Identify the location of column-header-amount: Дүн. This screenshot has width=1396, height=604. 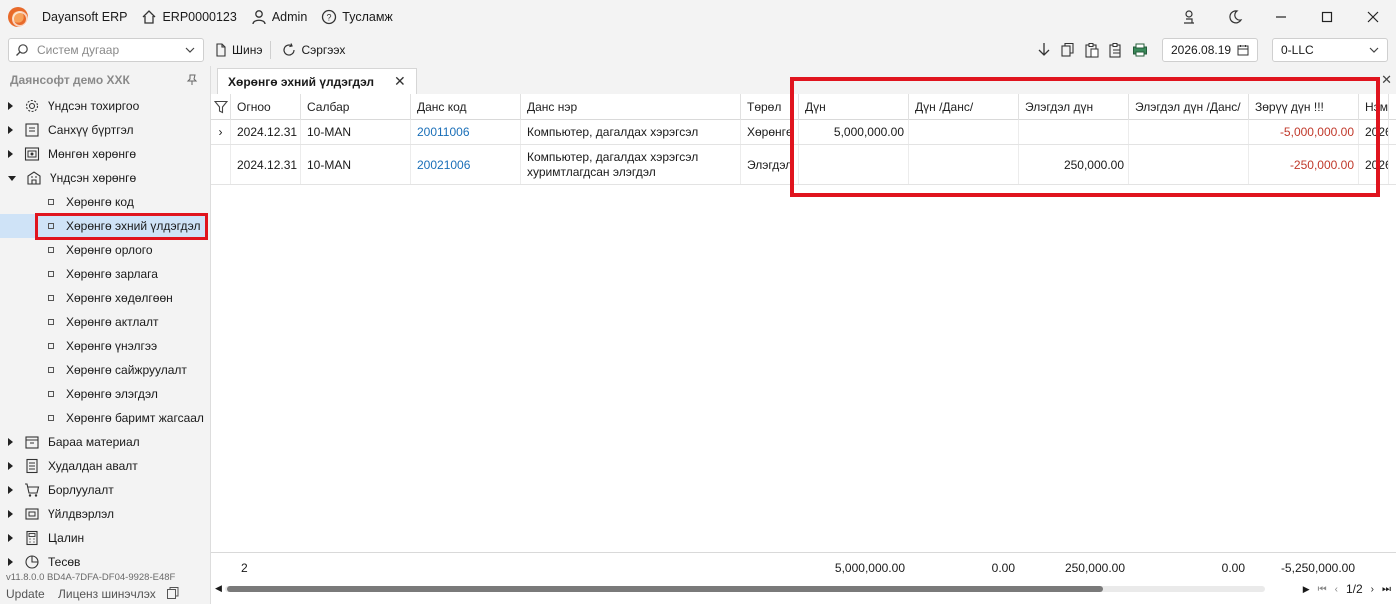
(854, 107).